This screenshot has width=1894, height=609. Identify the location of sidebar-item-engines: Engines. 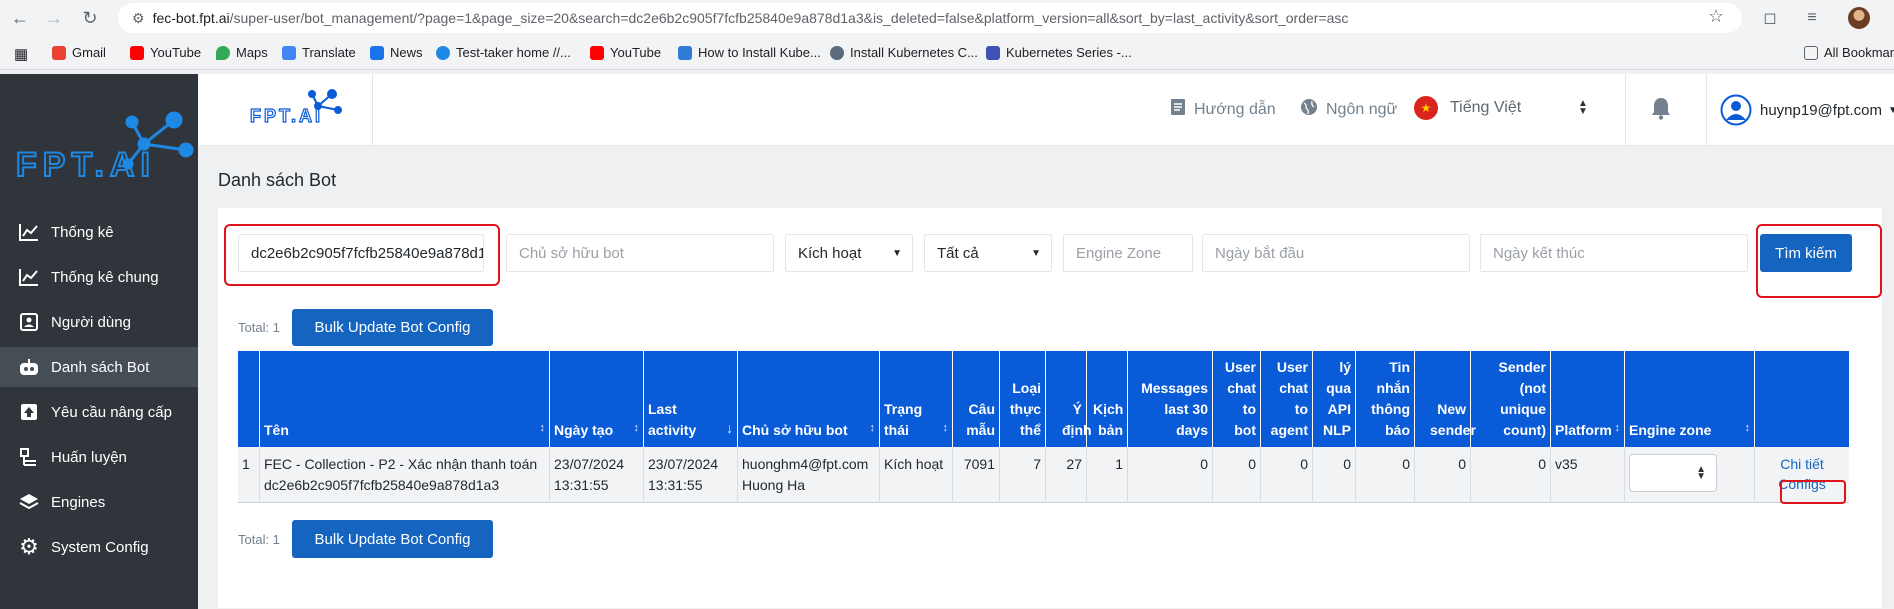
(99, 502).